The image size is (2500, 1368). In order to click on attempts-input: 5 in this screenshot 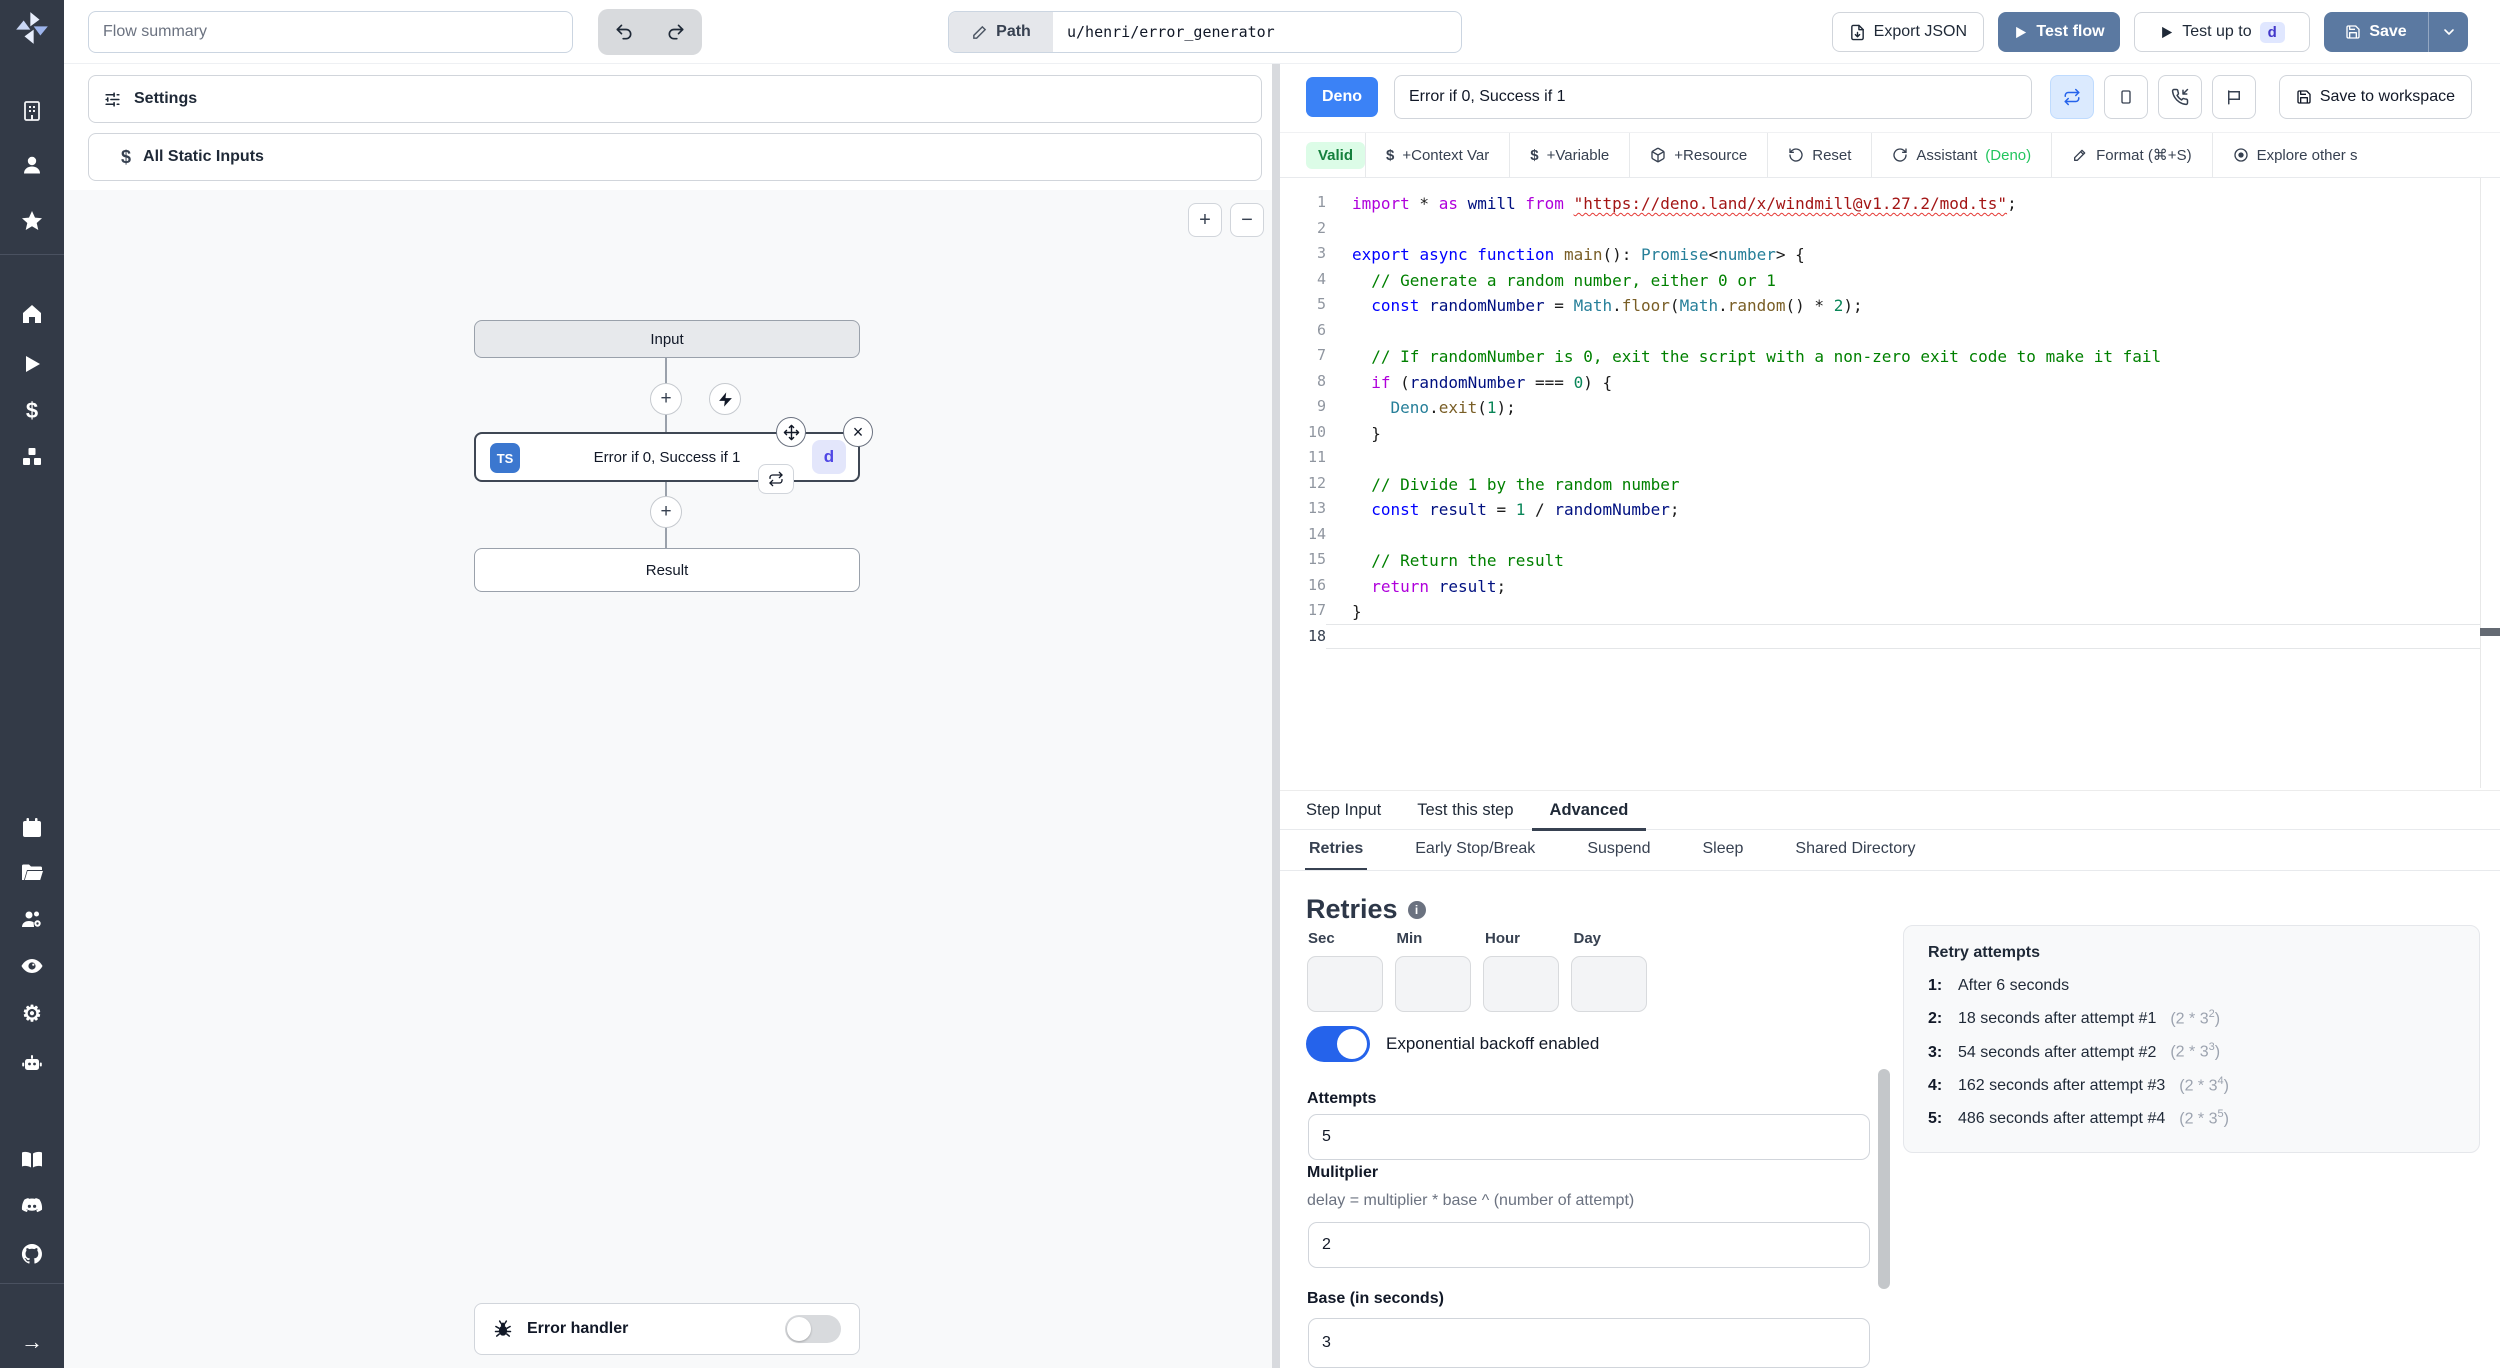, I will do `click(1589, 1137)`.